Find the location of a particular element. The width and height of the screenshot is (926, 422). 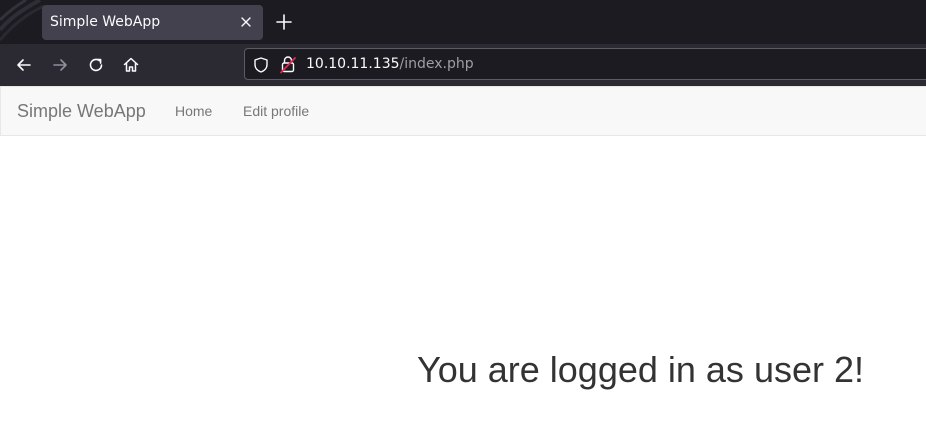

nav-toolbar: 10.10.11.135/index.php is located at coordinates (463, 65).